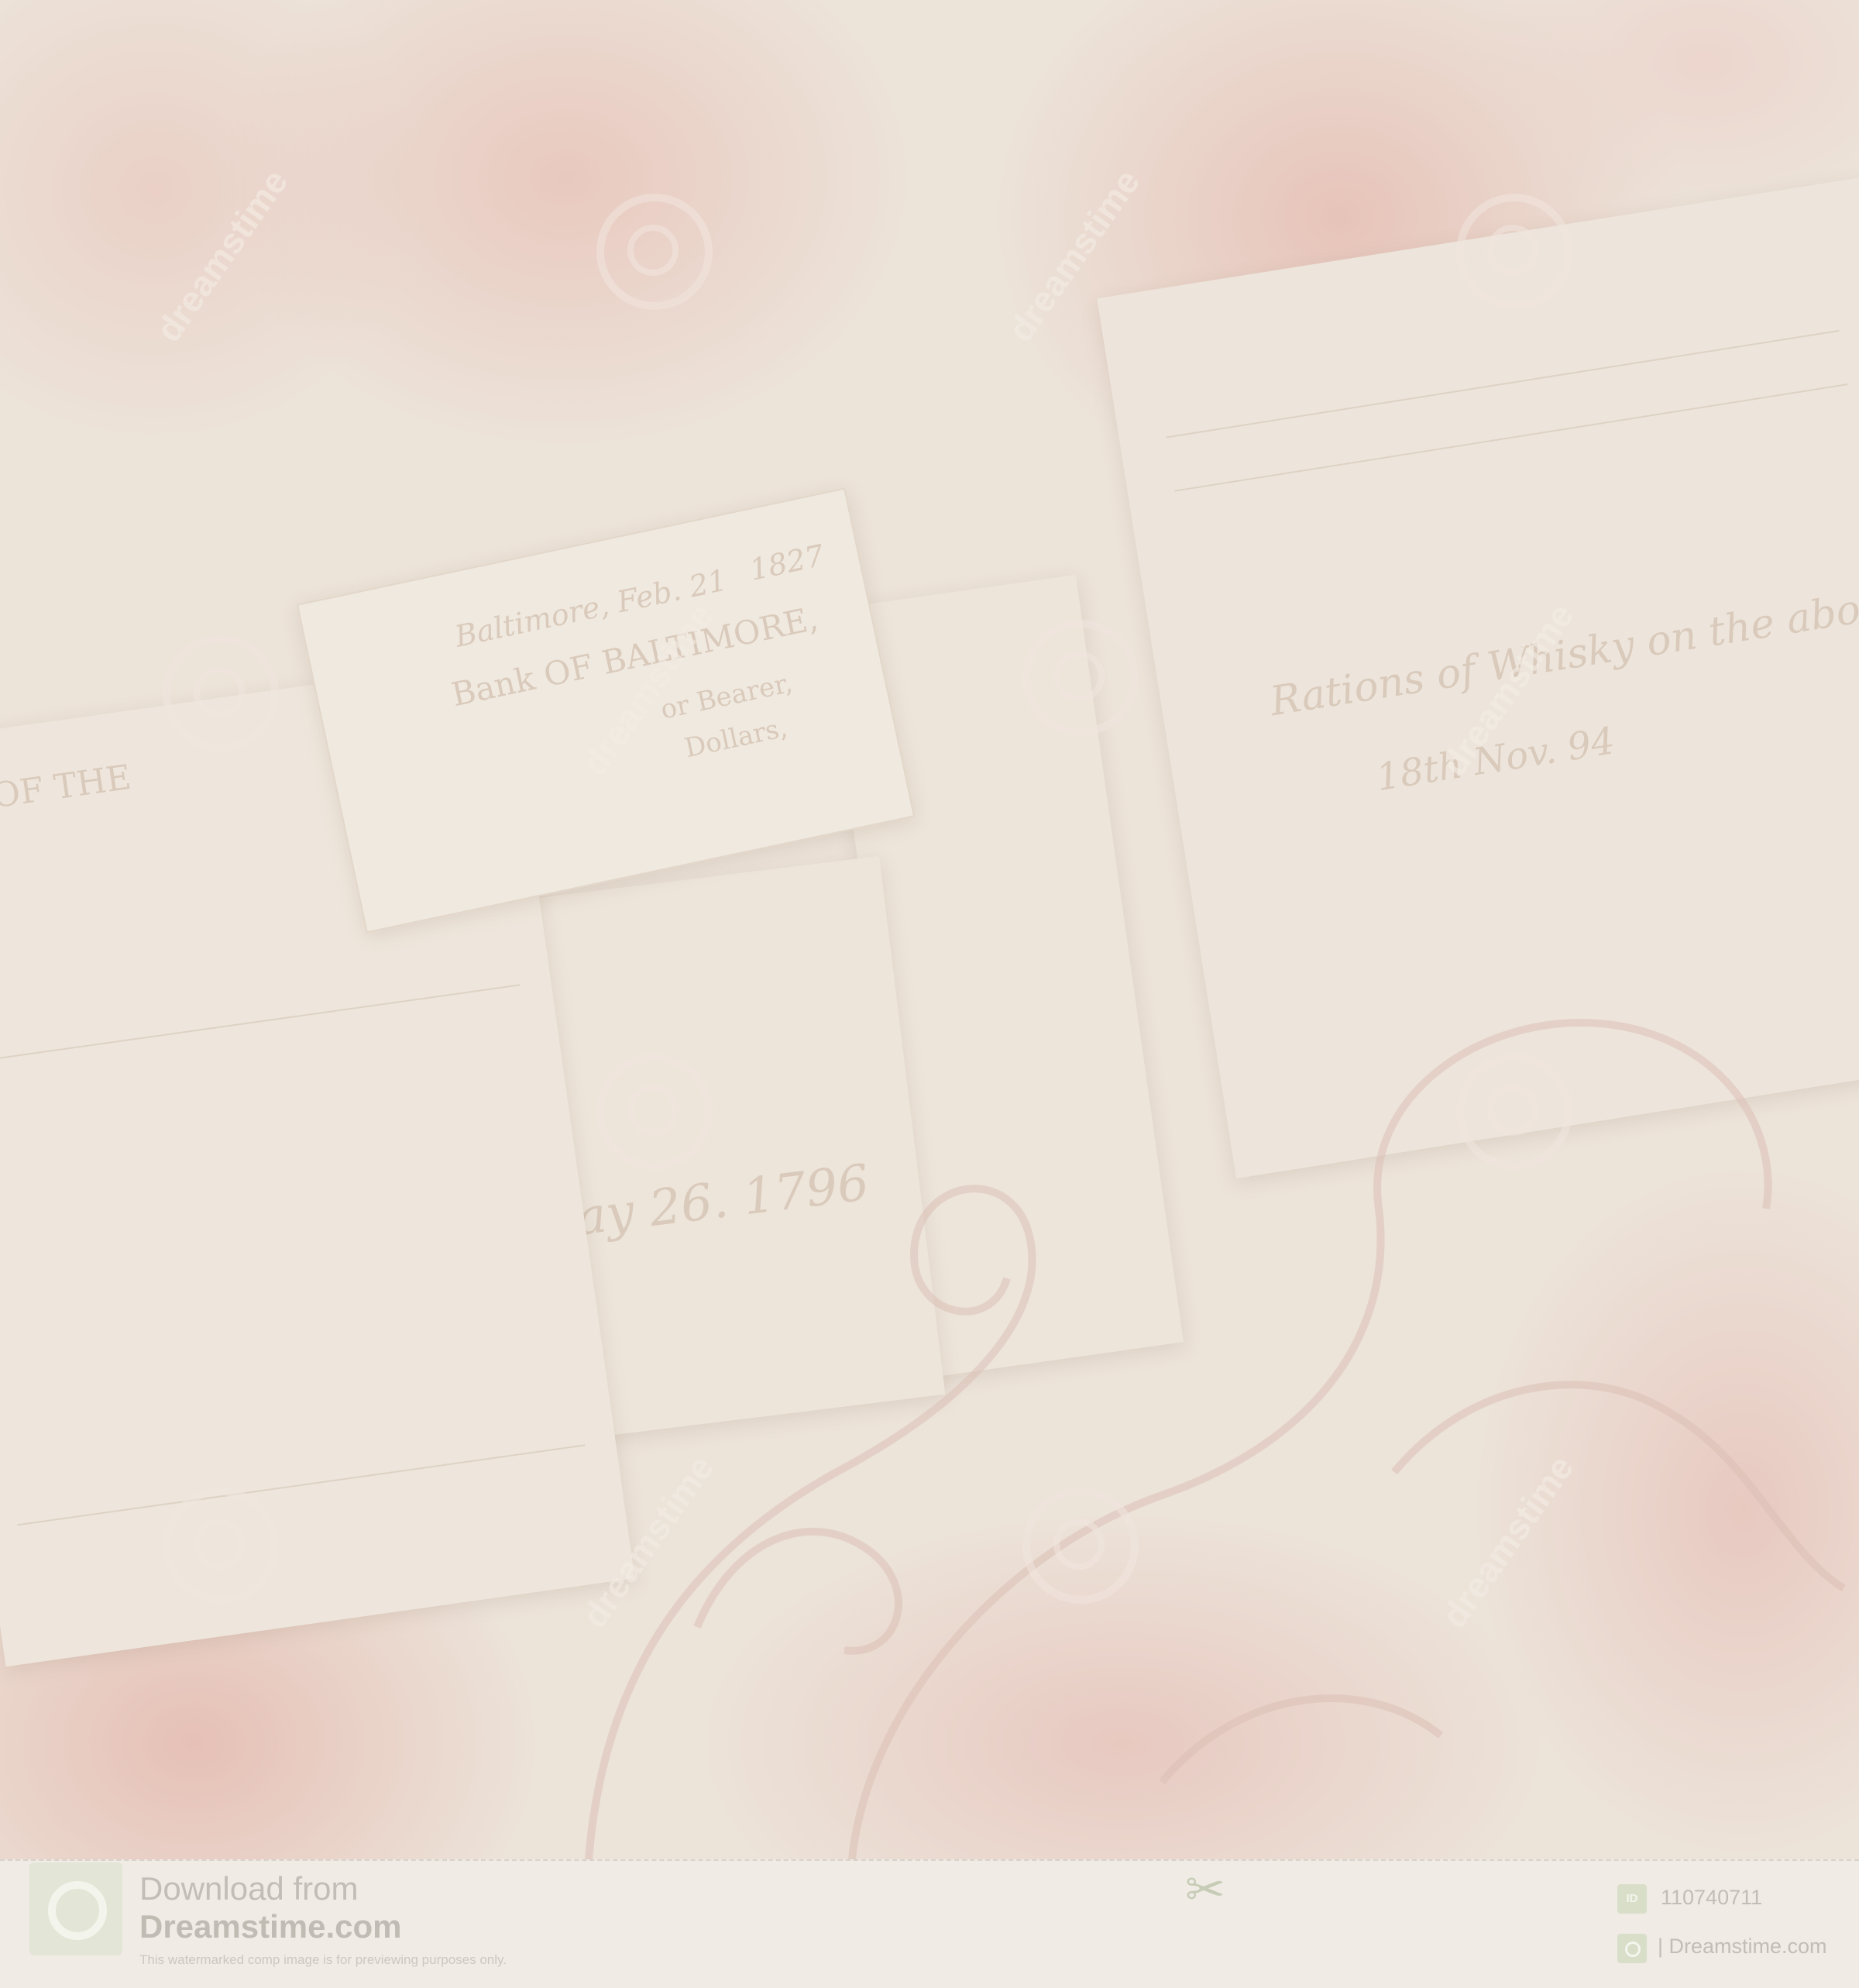 This screenshot has width=1859, height=1988. What do you see at coordinates (249, 1888) in the screenshot?
I see `download-line: Download from` at bounding box center [249, 1888].